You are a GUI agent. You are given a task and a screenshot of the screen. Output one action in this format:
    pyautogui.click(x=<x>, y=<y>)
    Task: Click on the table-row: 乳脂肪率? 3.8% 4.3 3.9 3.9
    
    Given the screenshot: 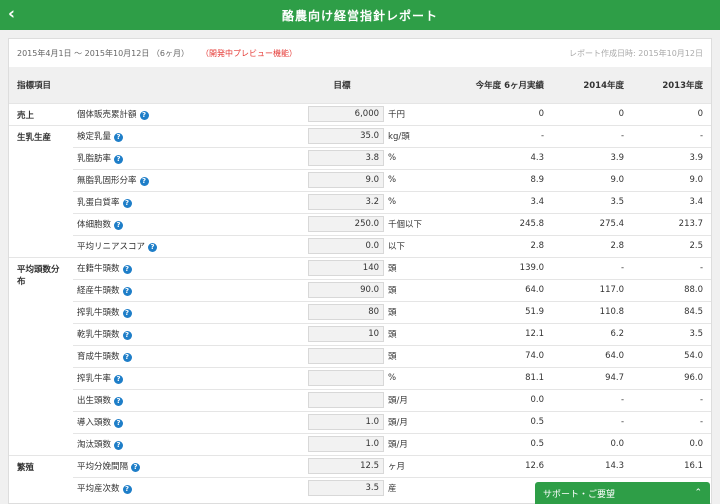 What is the action you would take?
    pyautogui.click(x=360, y=157)
    